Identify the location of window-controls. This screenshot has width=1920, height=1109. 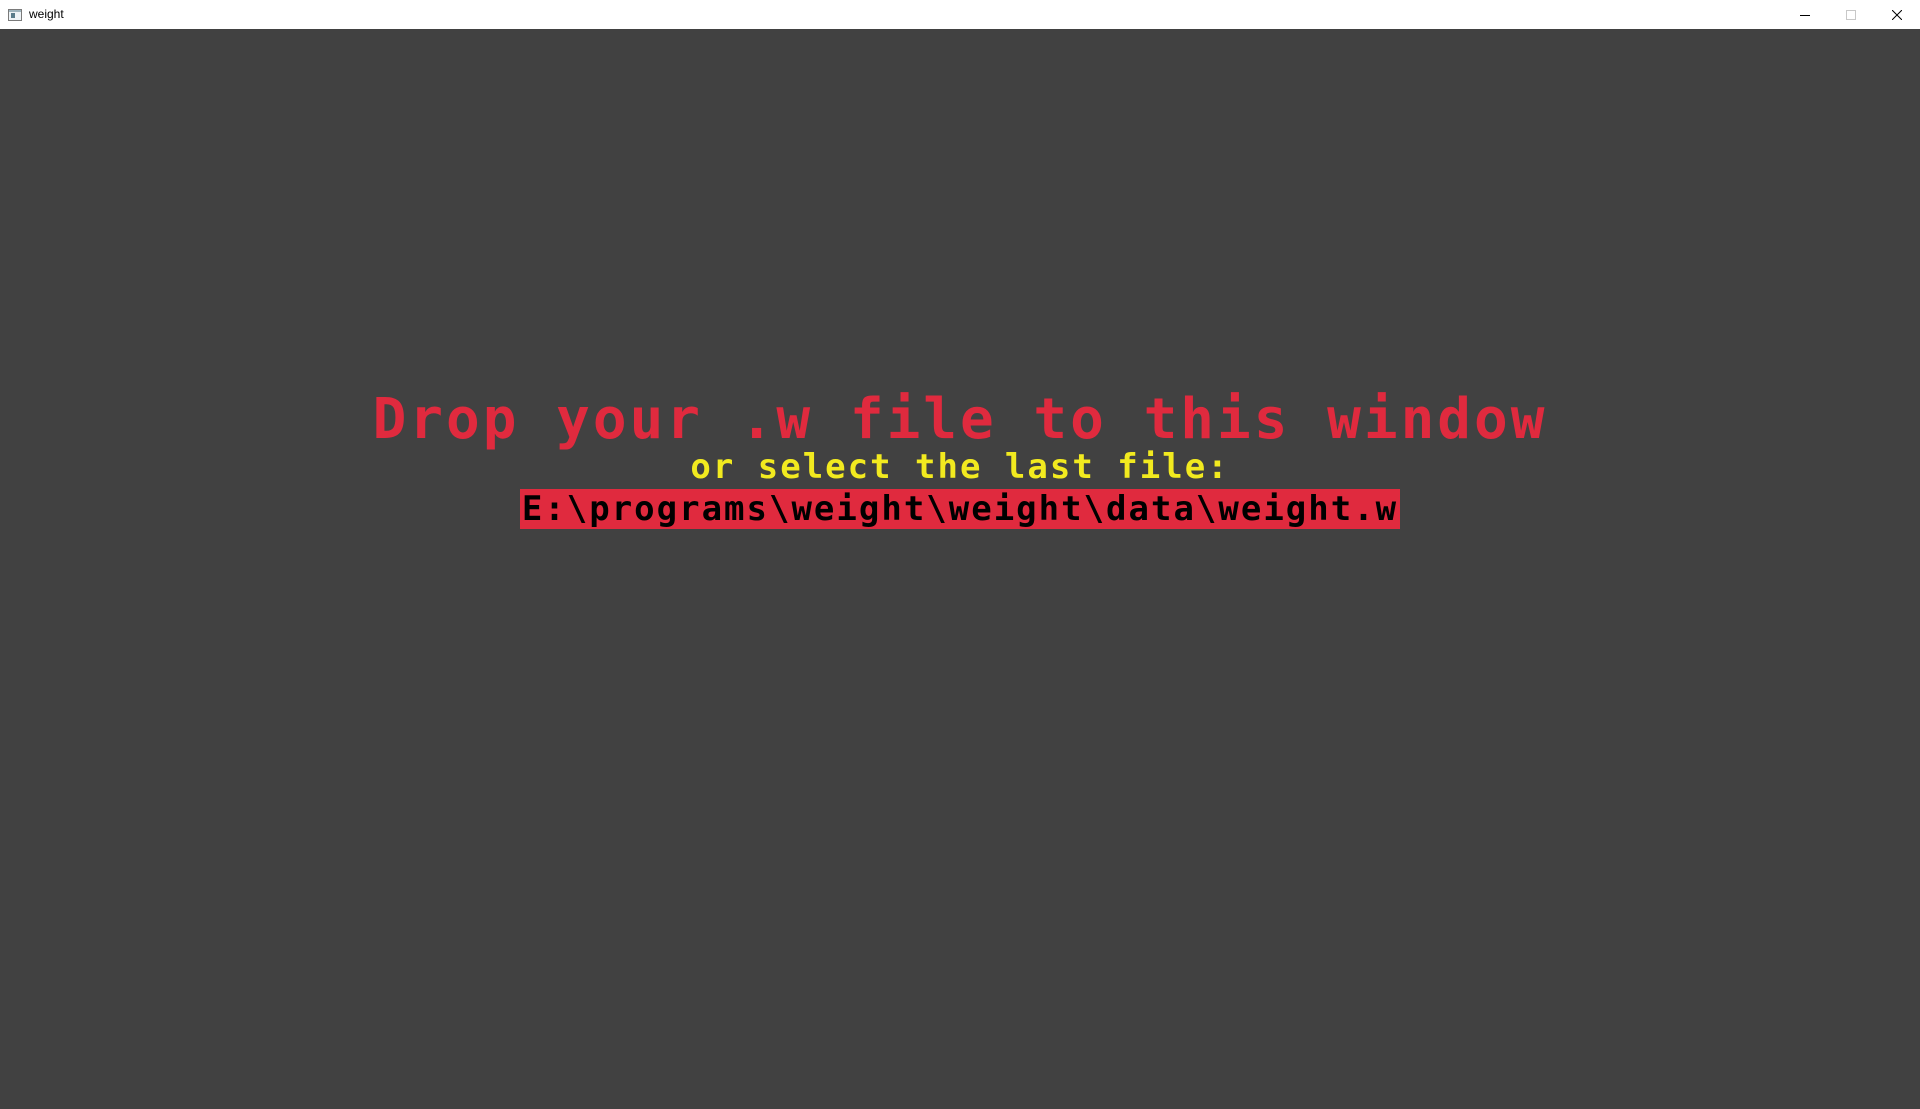
(1851, 14).